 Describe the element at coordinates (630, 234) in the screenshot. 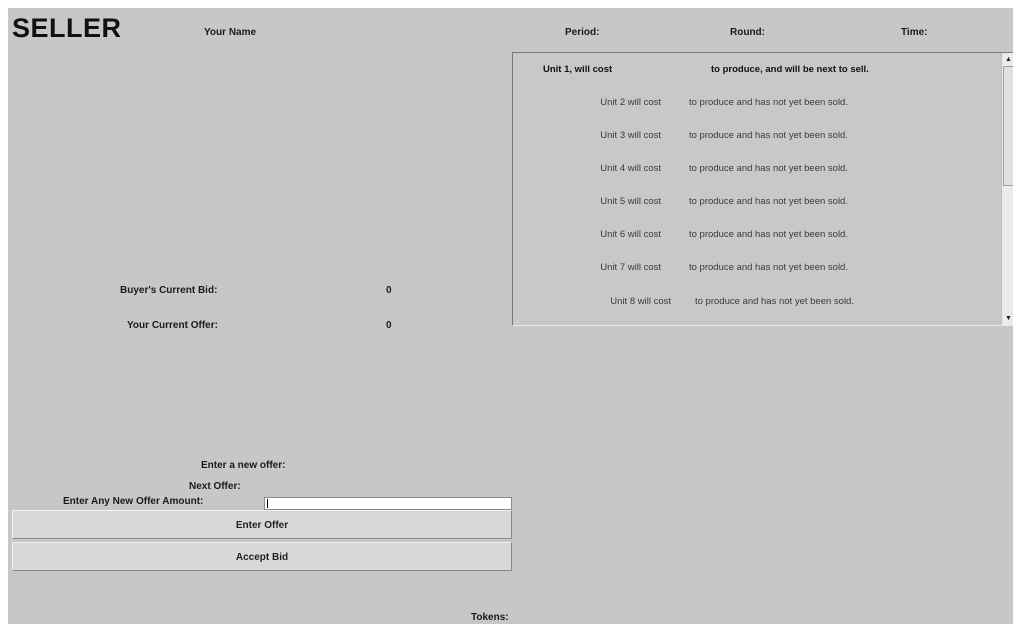

I see `unit-label: Unit 6 will cost` at that location.